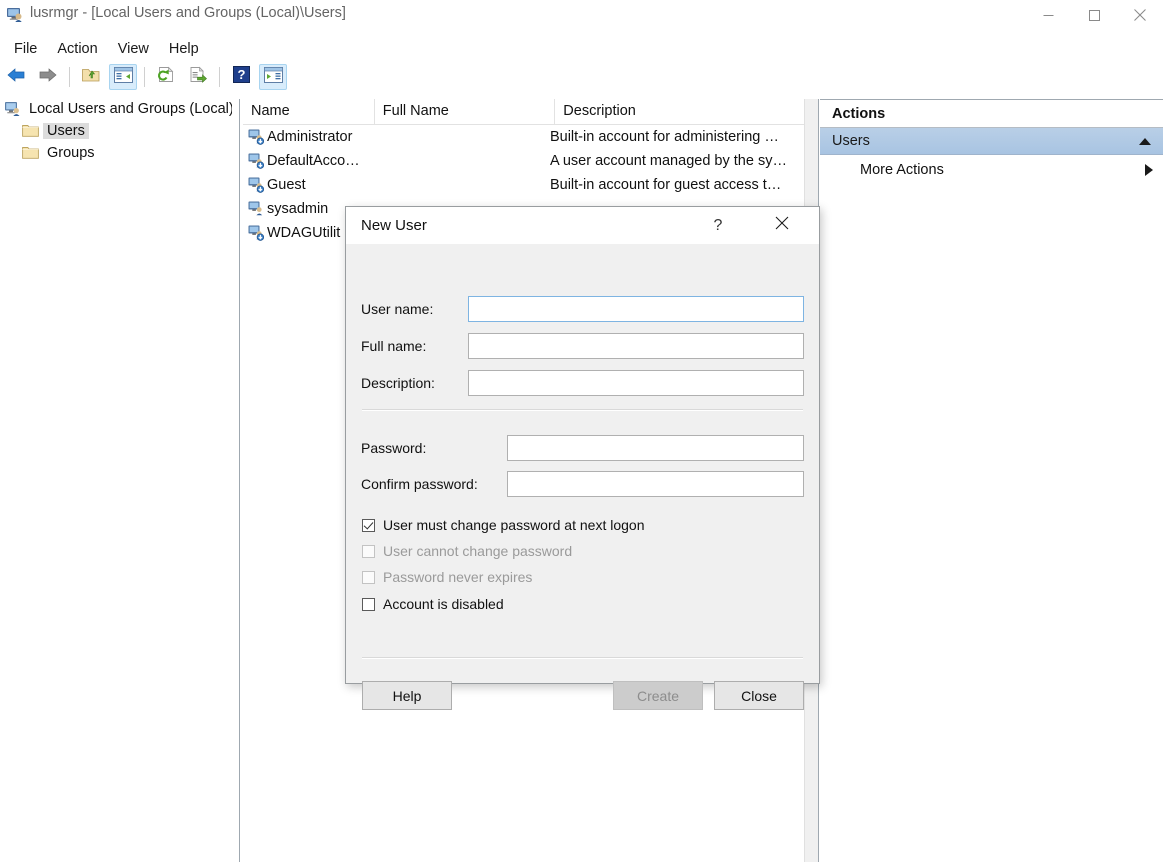 This screenshot has width=1163, height=862. I want to click on label-confirm-password: Confirm password:, so click(419, 484).